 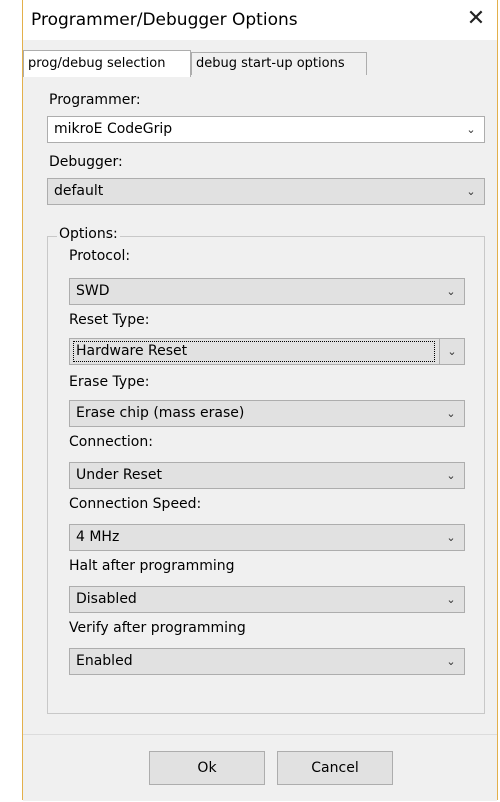 I want to click on tab-debug-startup-options: debug start-up options, so click(x=279, y=63).